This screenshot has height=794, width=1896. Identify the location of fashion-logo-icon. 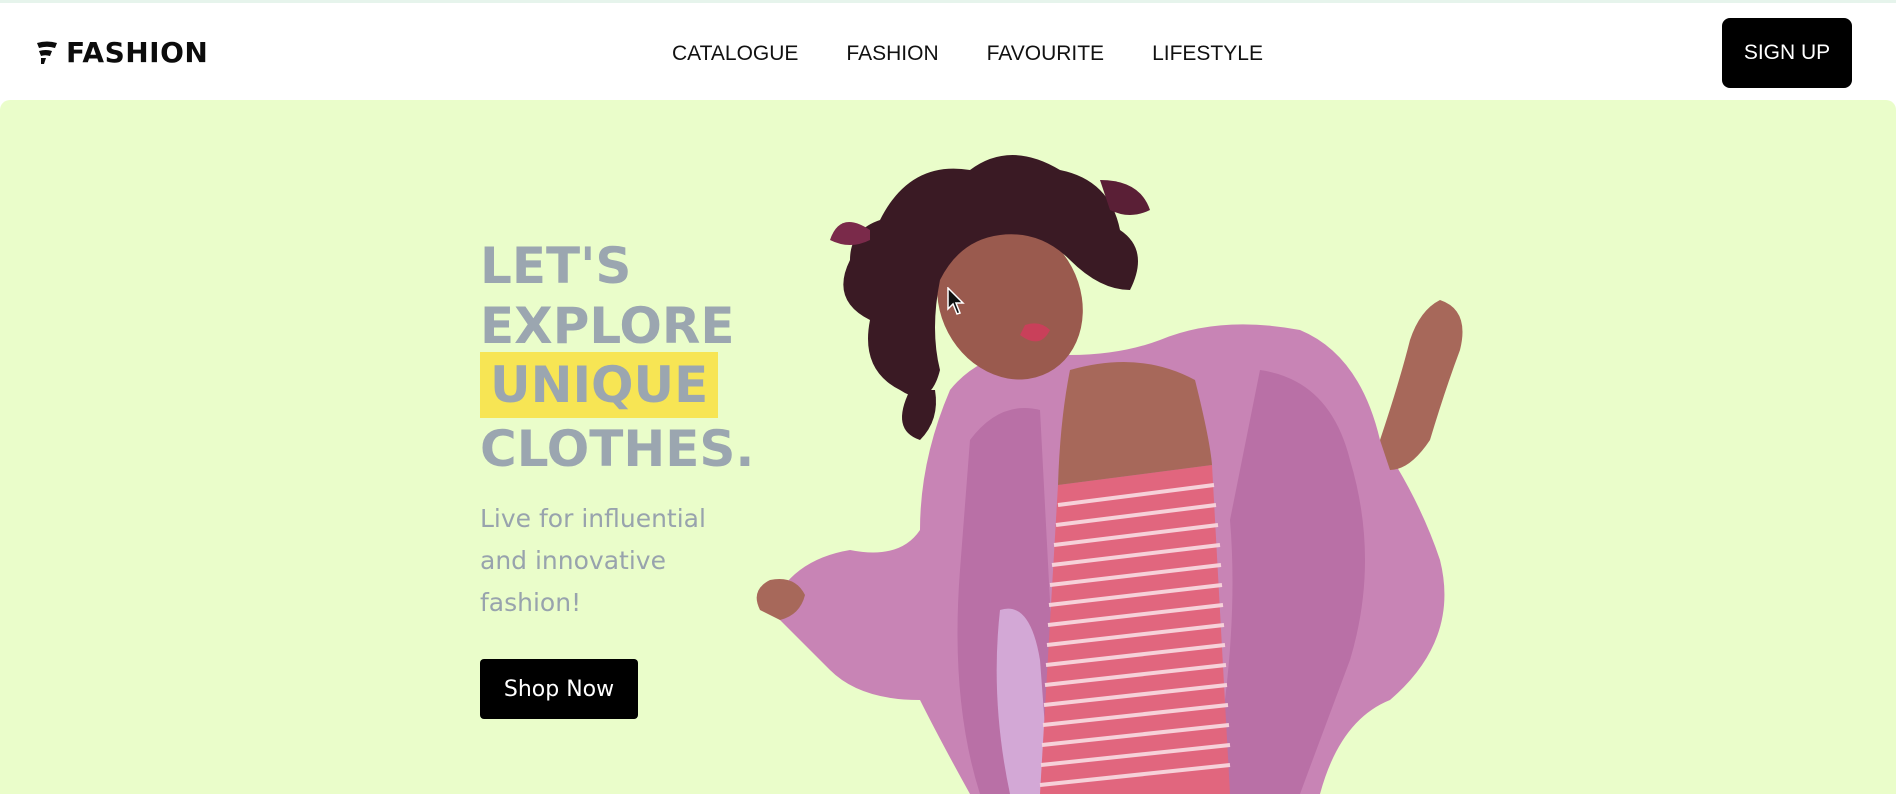
(47, 52).